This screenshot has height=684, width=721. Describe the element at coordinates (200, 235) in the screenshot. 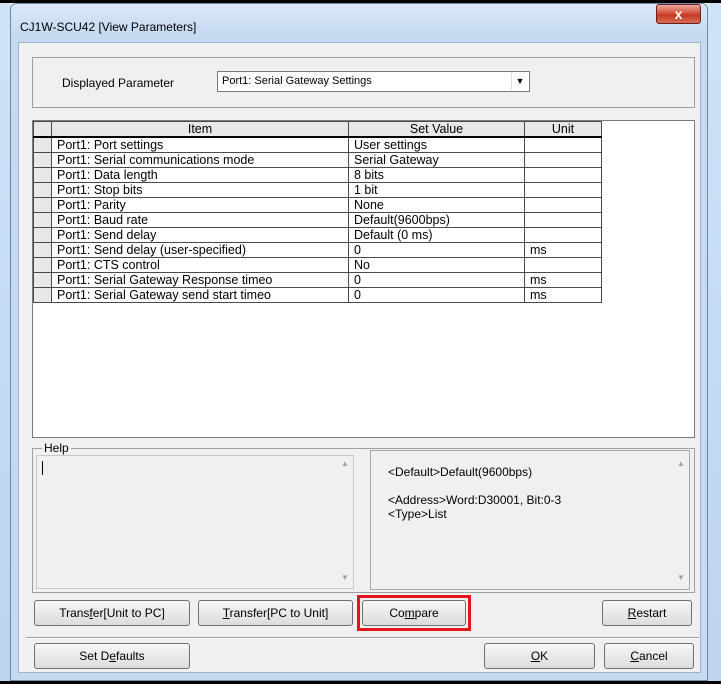

I see `cell-item: Port1: Send delay` at that location.